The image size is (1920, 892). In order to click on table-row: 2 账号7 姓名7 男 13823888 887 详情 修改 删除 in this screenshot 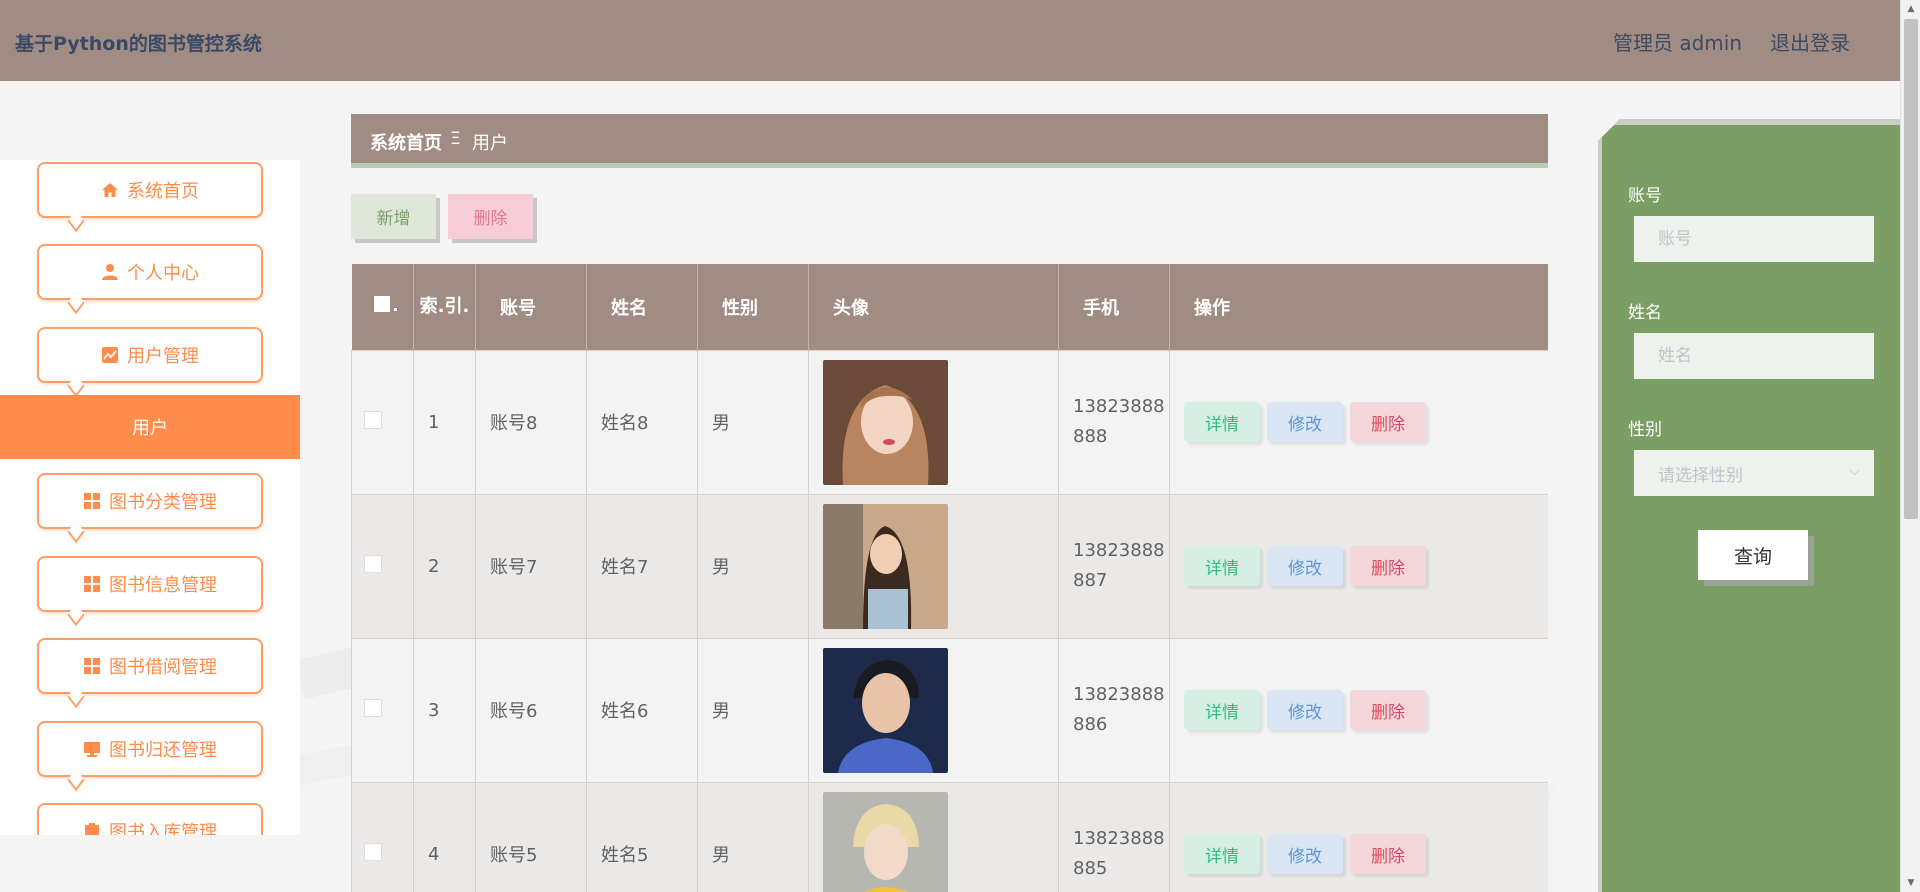, I will do `click(949, 566)`.